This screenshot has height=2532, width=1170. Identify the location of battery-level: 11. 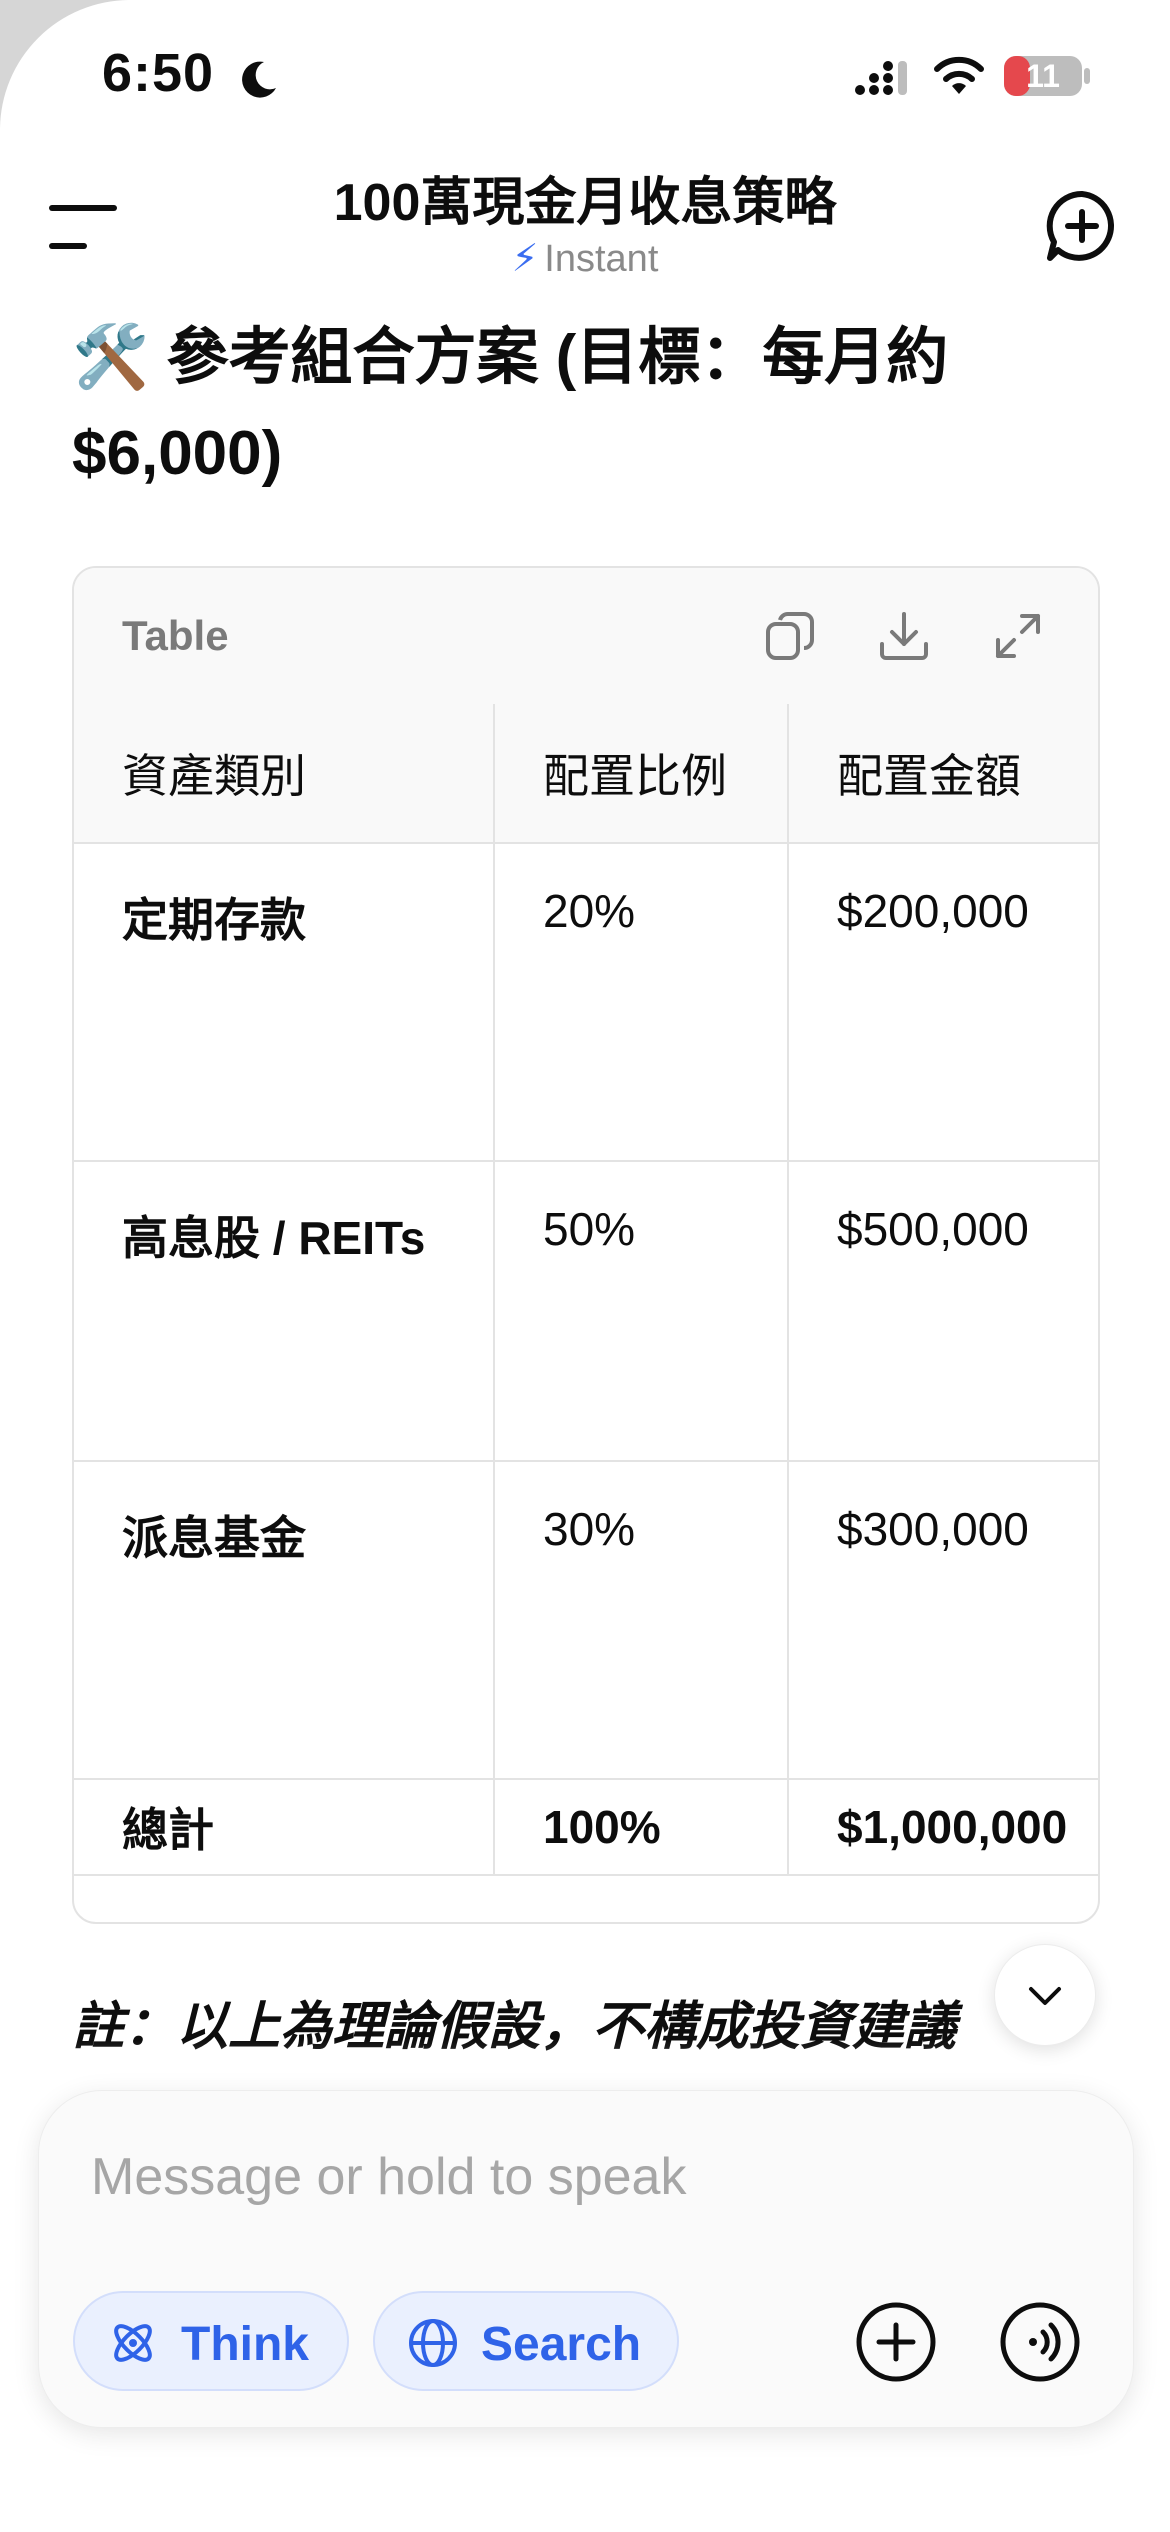
(1043, 76).